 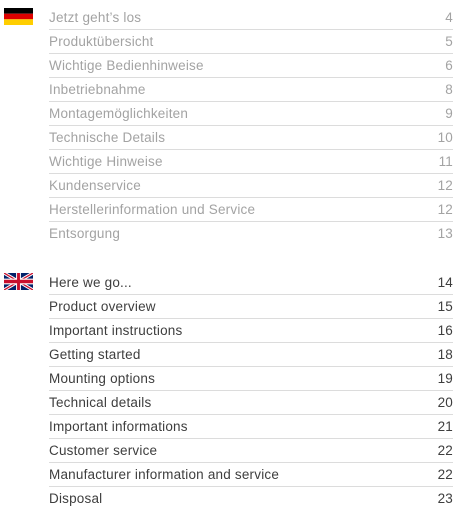 What do you see at coordinates (18, 281) in the screenshot?
I see `uk-flag-icon` at bounding box center [18, 281].